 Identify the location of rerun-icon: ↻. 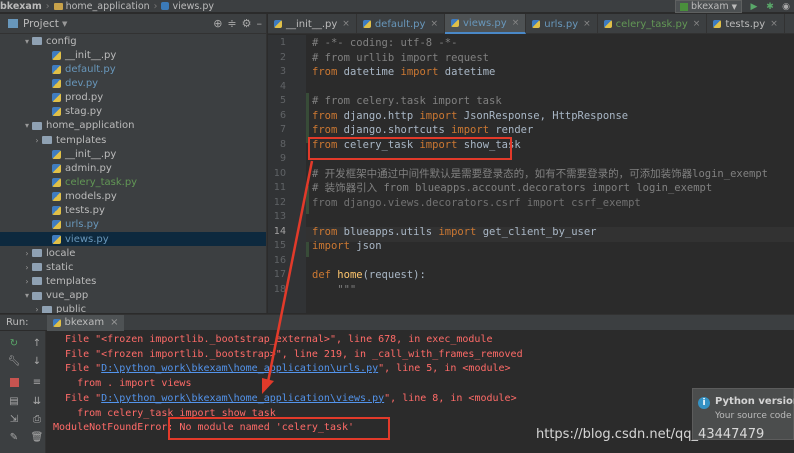
(14, 343).